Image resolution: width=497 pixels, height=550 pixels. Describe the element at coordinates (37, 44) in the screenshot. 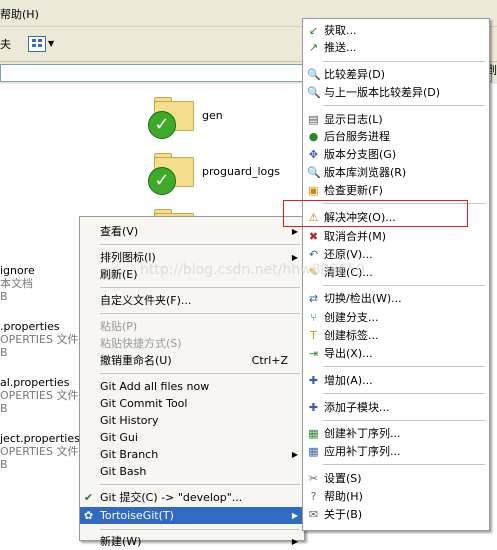

I see `views-icon` at that location.